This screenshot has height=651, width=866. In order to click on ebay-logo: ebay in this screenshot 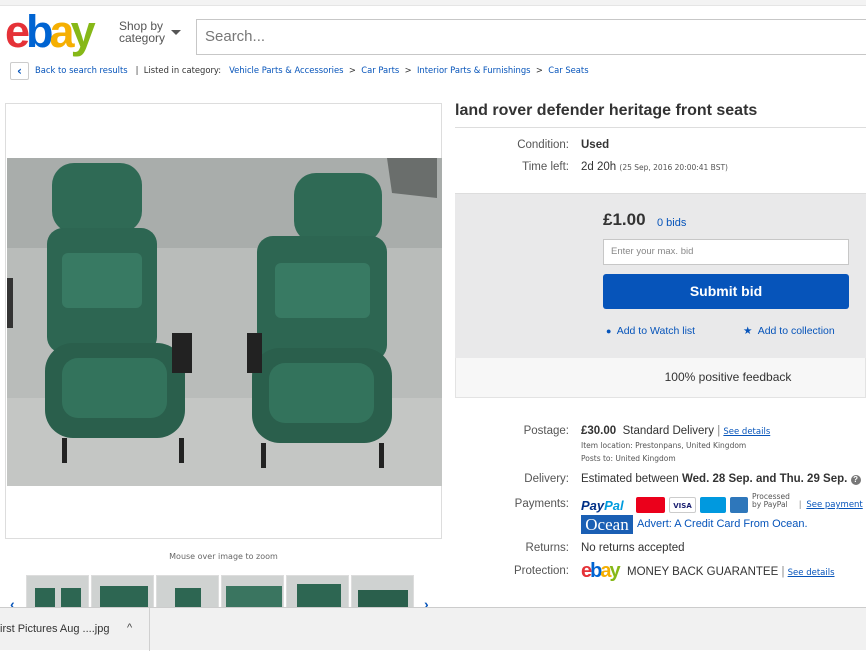, I will do `click(50, 31)`.